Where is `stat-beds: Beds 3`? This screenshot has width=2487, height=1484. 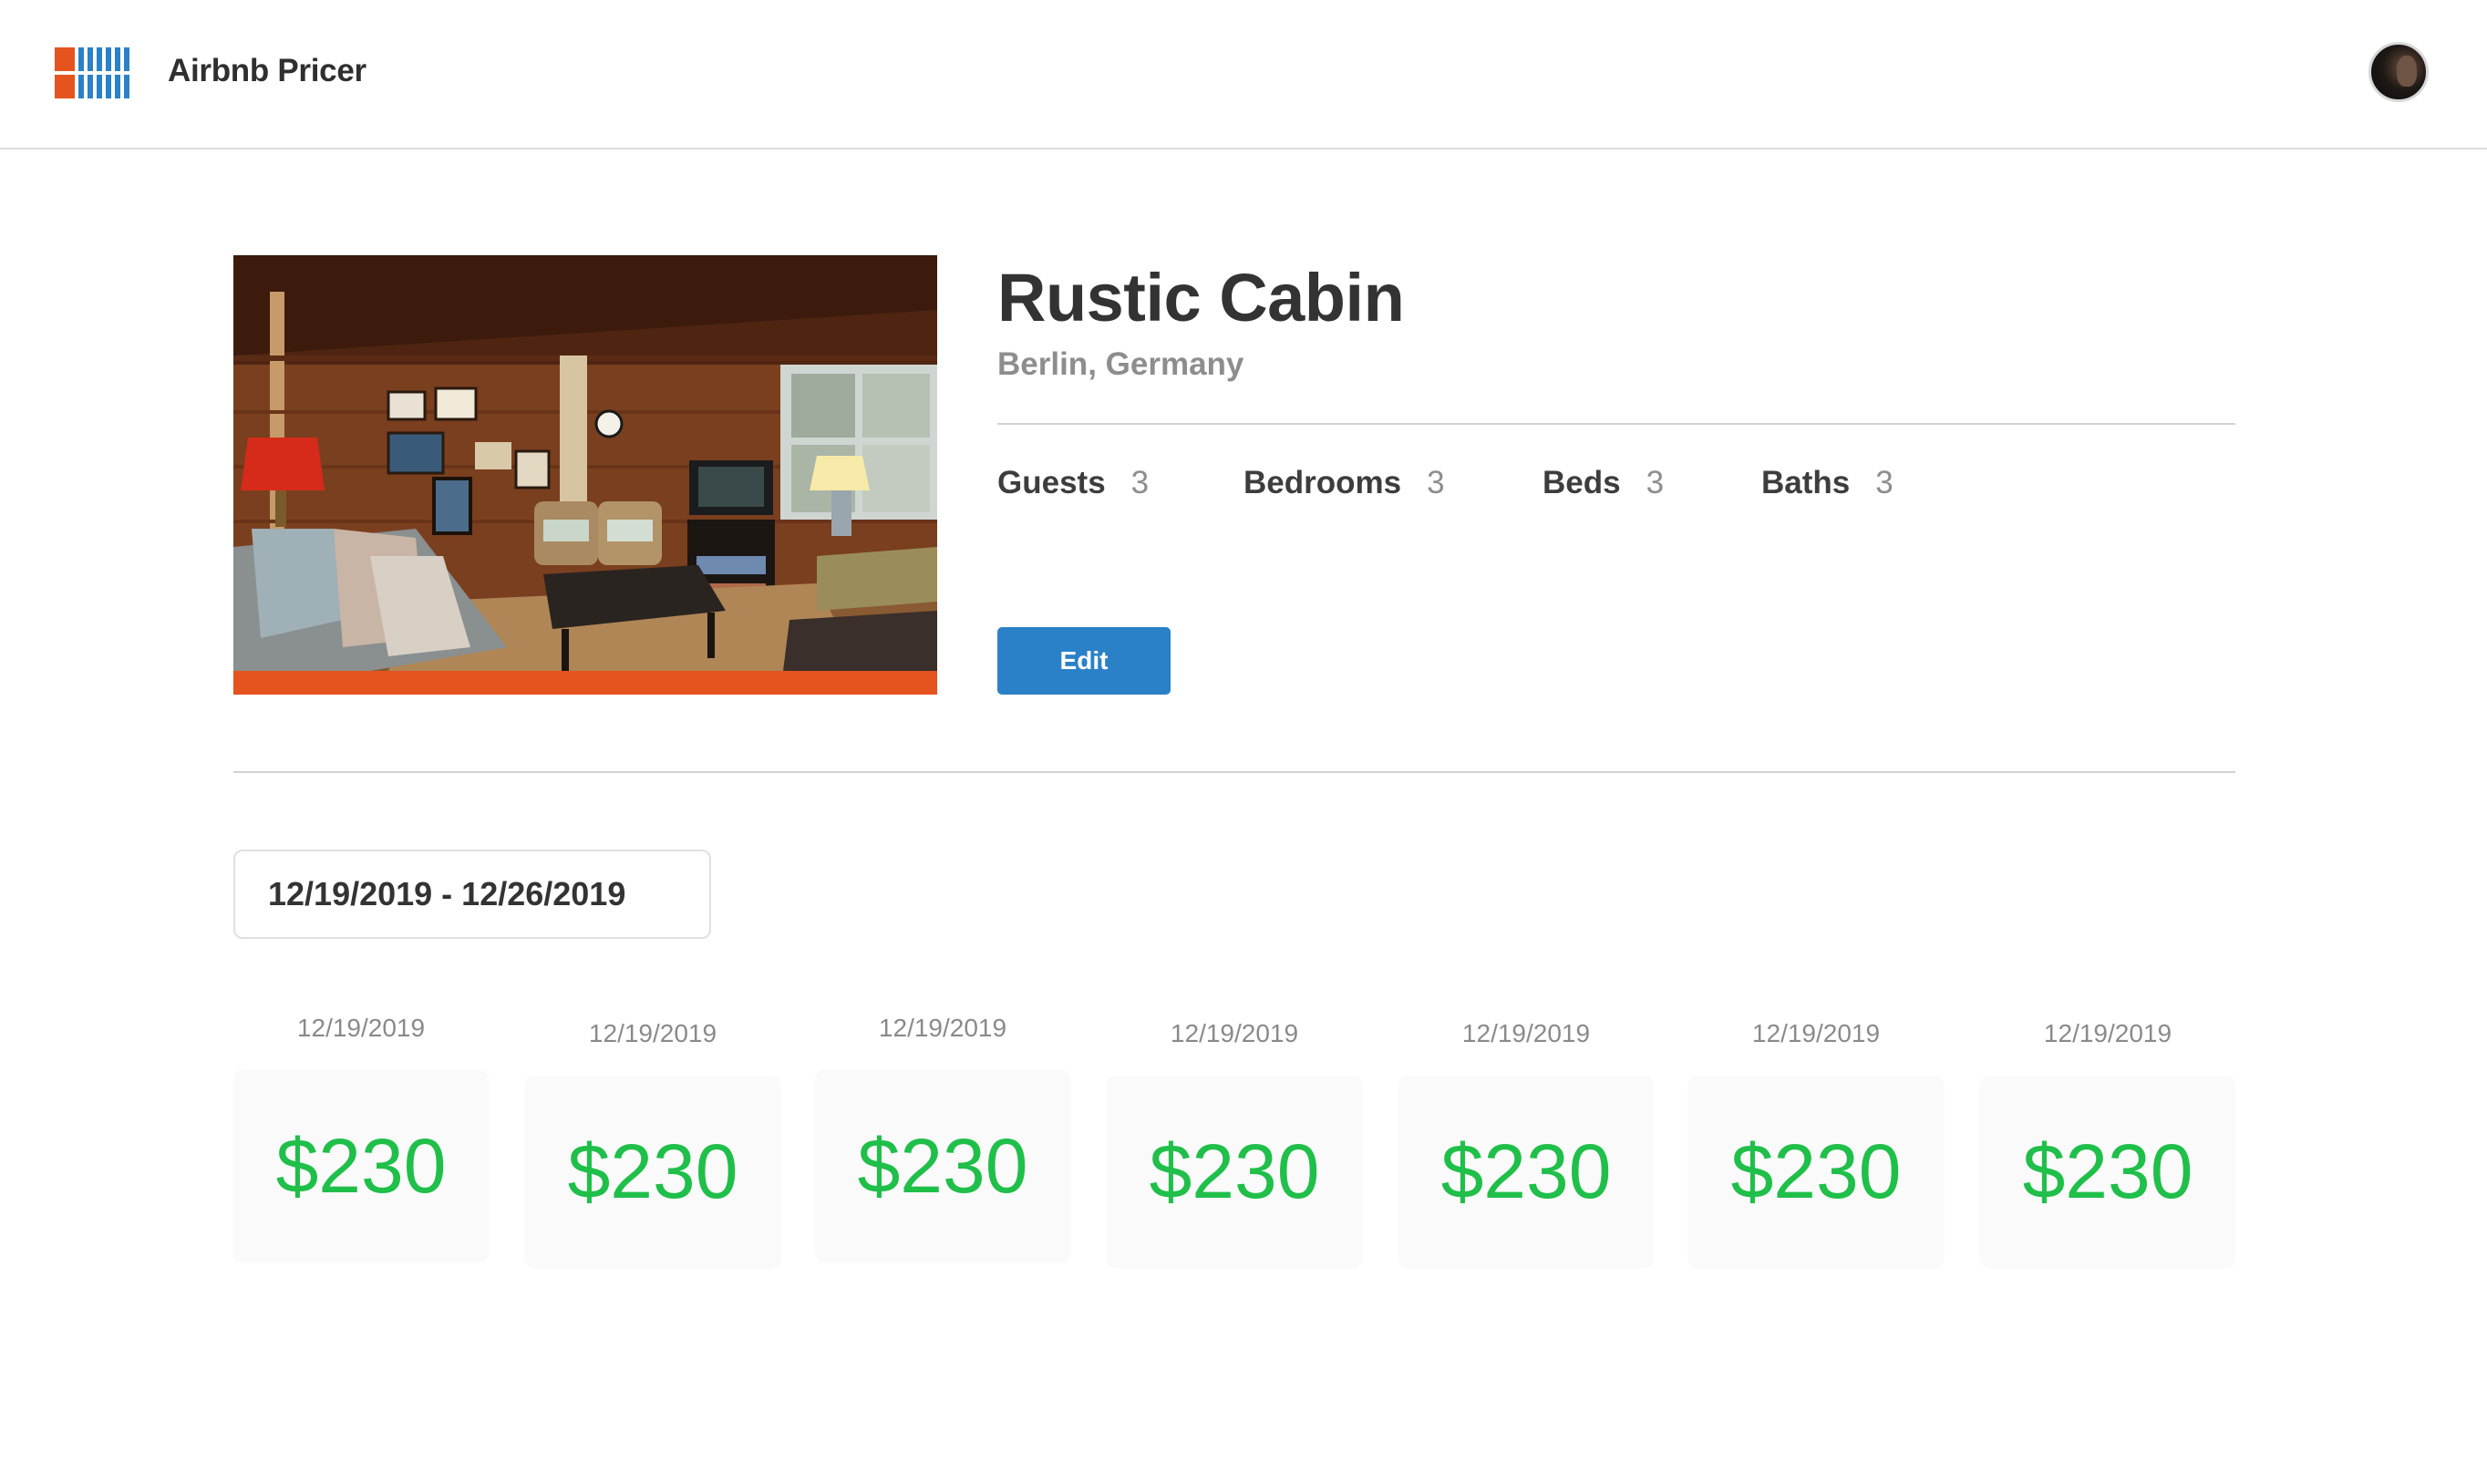 stat-beds: Beds 3 is located at coordinates (1603, 483).